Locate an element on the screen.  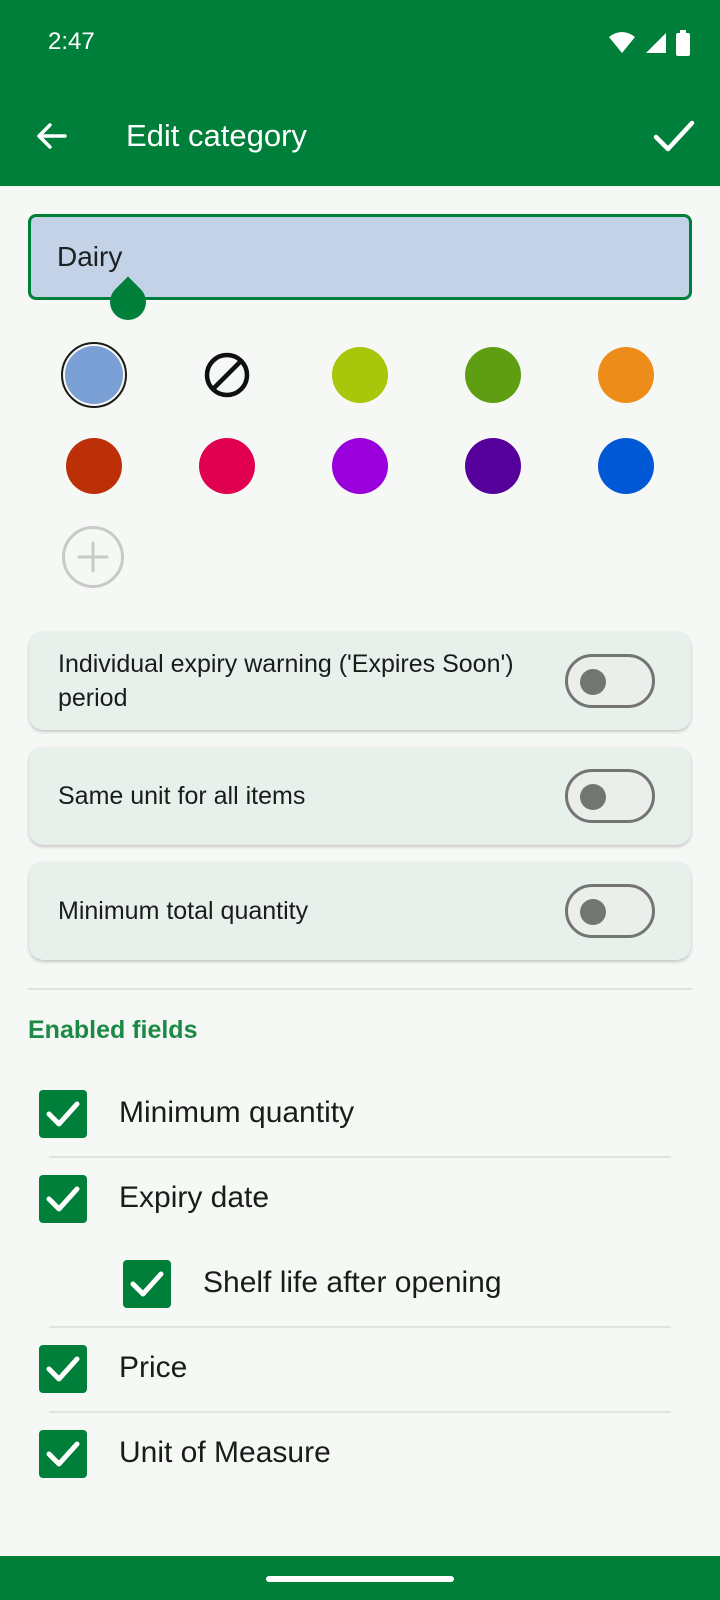
arrow-left-icon is located at coordinates (52, 136).